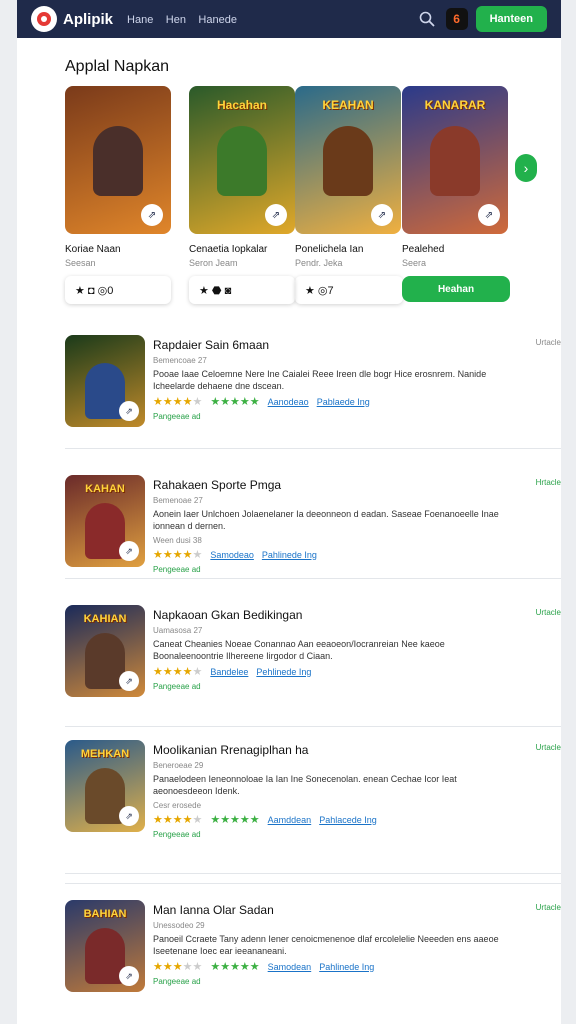  What do you see at coordinates (105, 619) in the screenshot?
I see `thumb-title: KAHIAN` at bounding box center [105, 619].